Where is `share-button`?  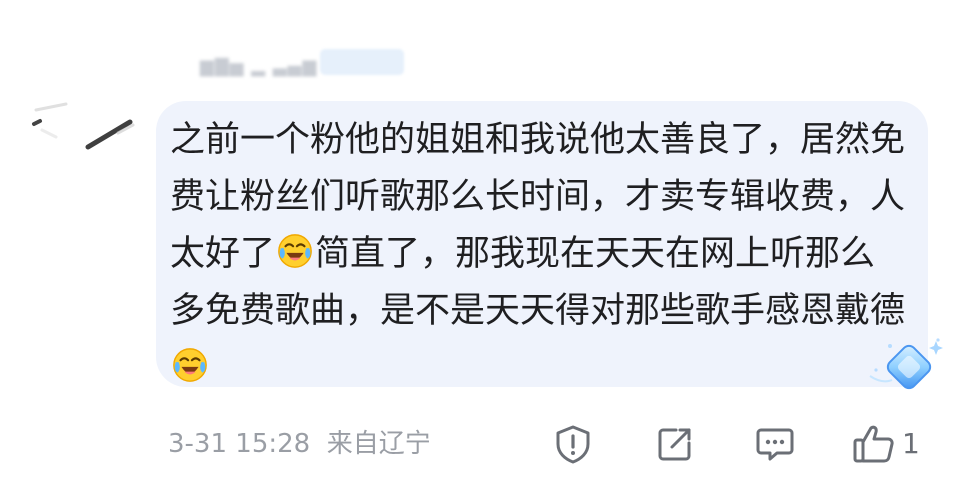 share-button is located at coordinates (675, 444).